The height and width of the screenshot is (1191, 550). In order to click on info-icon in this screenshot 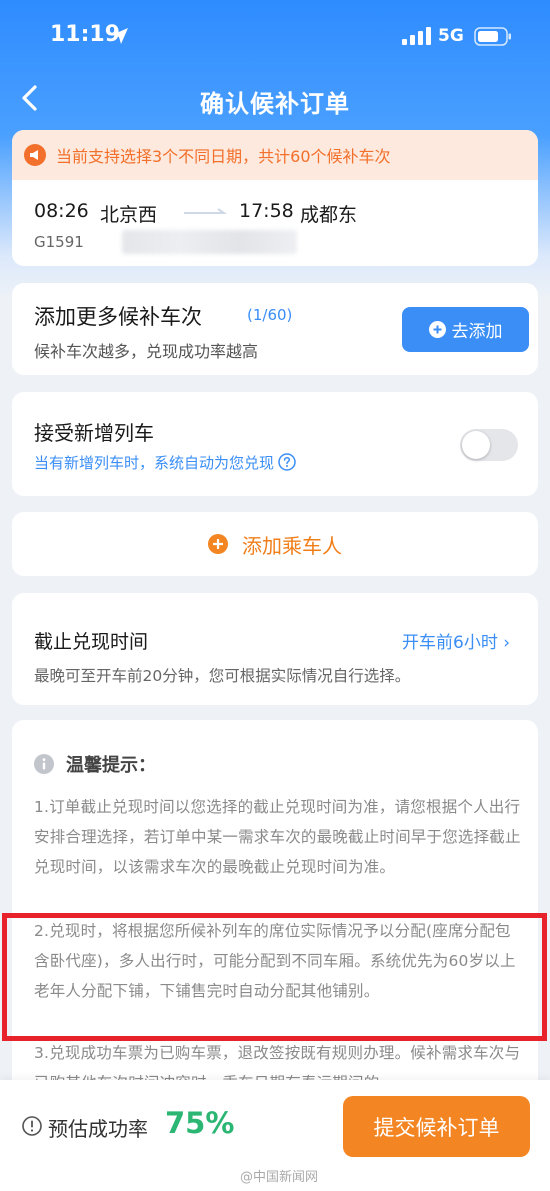, I will do `click(44, 764)`.